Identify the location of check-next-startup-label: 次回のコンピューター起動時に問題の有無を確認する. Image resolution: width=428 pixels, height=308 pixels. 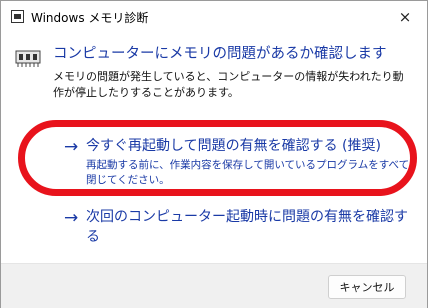
(251, 227).